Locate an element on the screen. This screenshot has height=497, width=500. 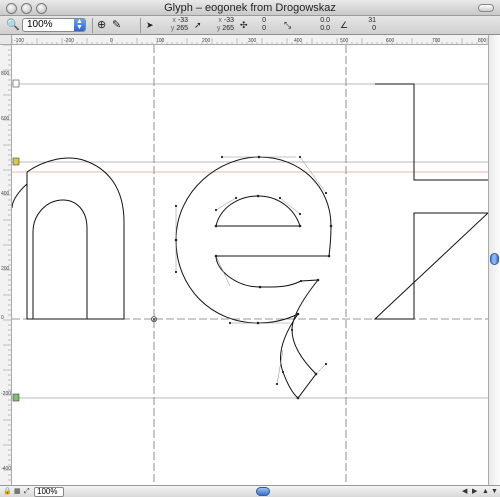
zoom-in-icon: ⊕ is located at coordinates (101, 25).